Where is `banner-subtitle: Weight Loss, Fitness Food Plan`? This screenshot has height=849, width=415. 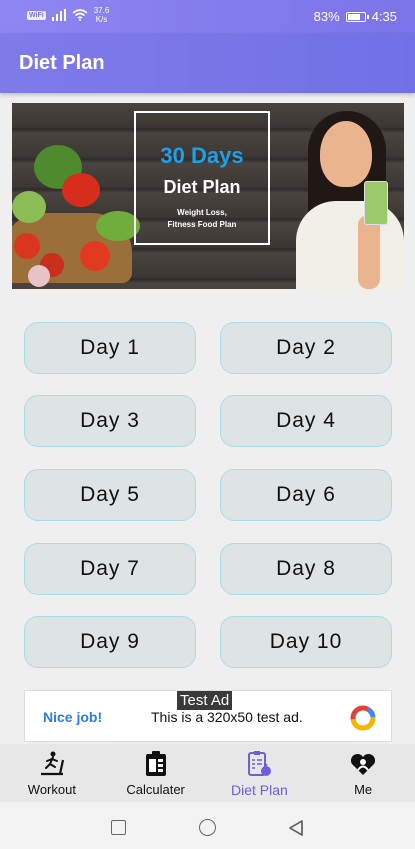
banner-subtitle: Weight Loss, Fitness Food Plan is located at coordinates (202, 219).